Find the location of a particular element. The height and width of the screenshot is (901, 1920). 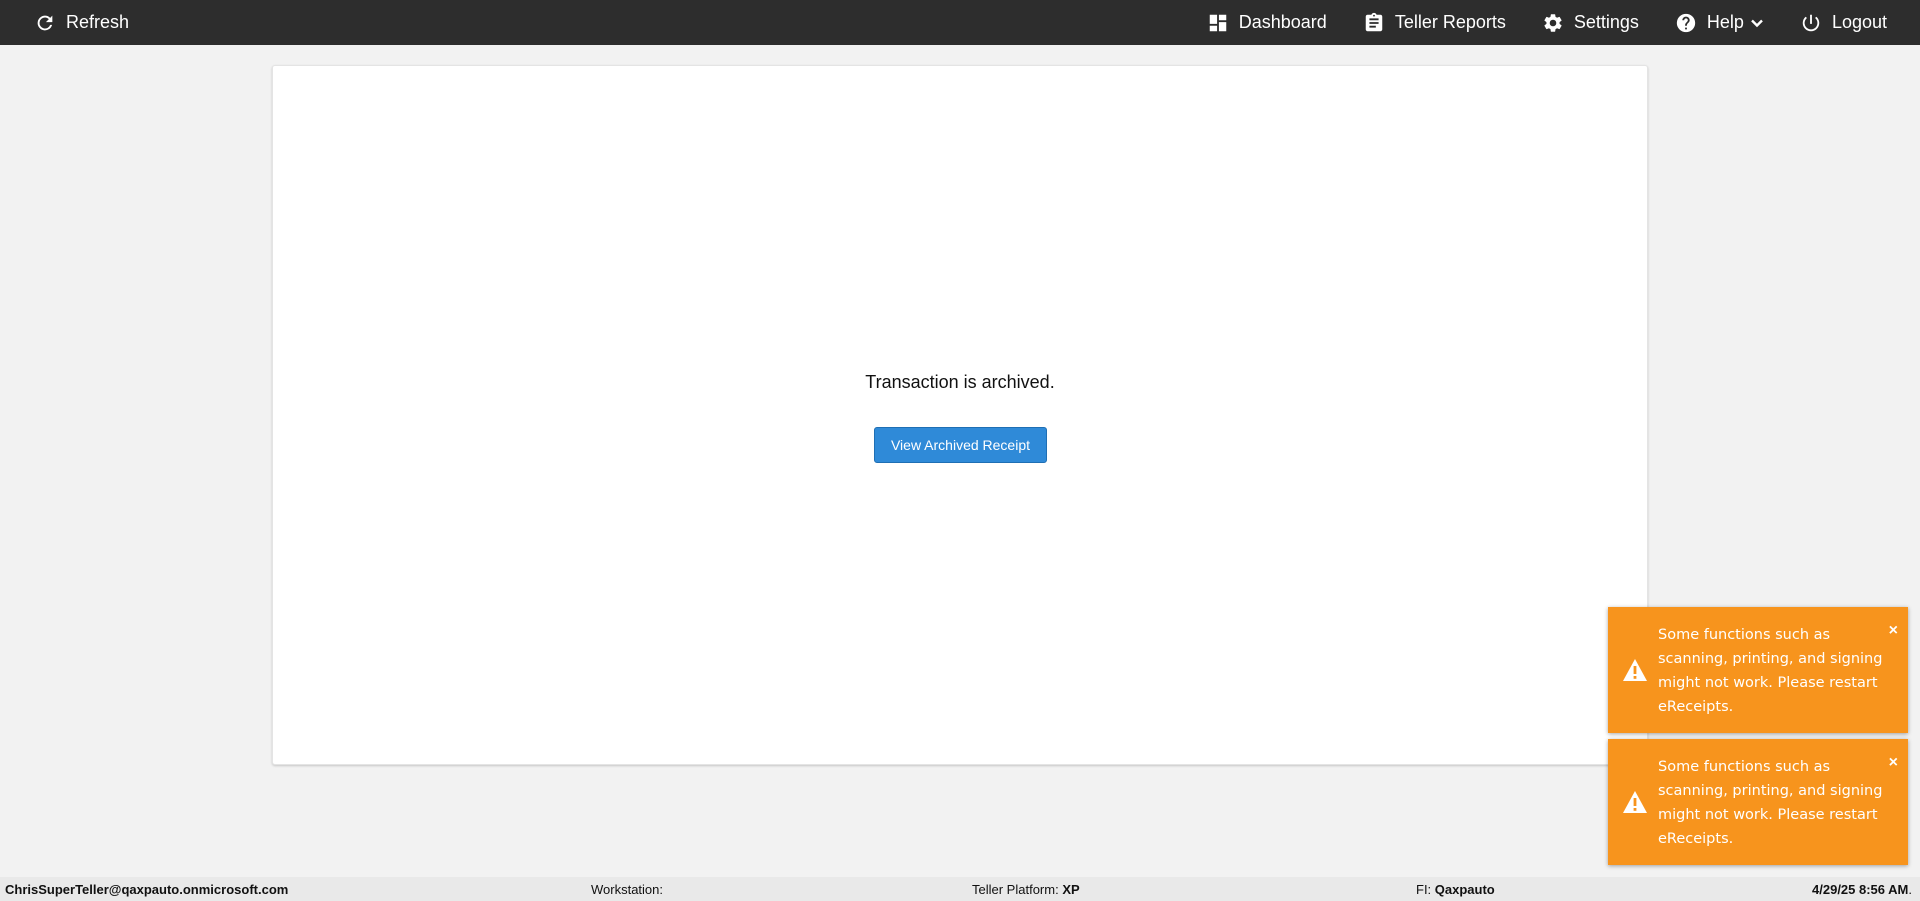

status-platform-value: XP is located at coordinates (1071, 889).